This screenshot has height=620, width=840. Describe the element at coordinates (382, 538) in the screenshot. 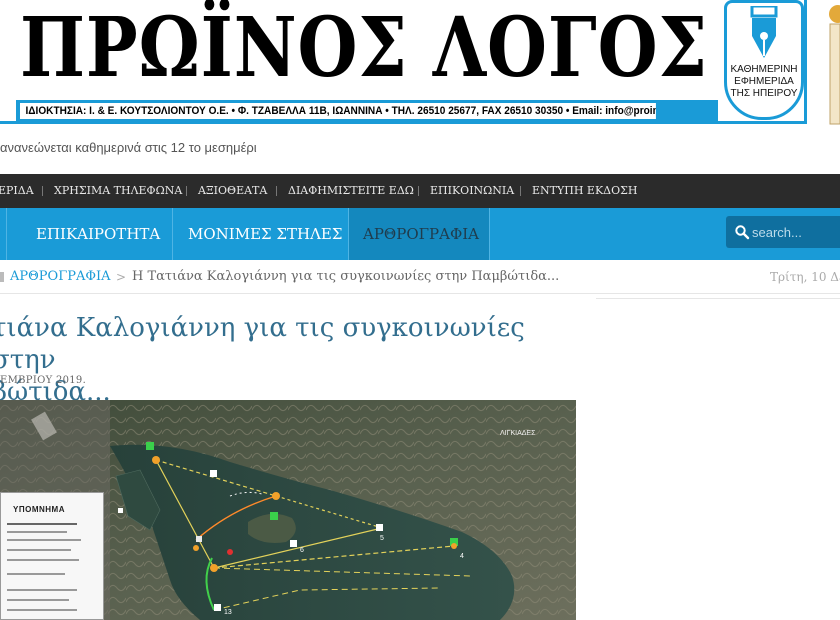

I see `svg-text: 5` at that location.